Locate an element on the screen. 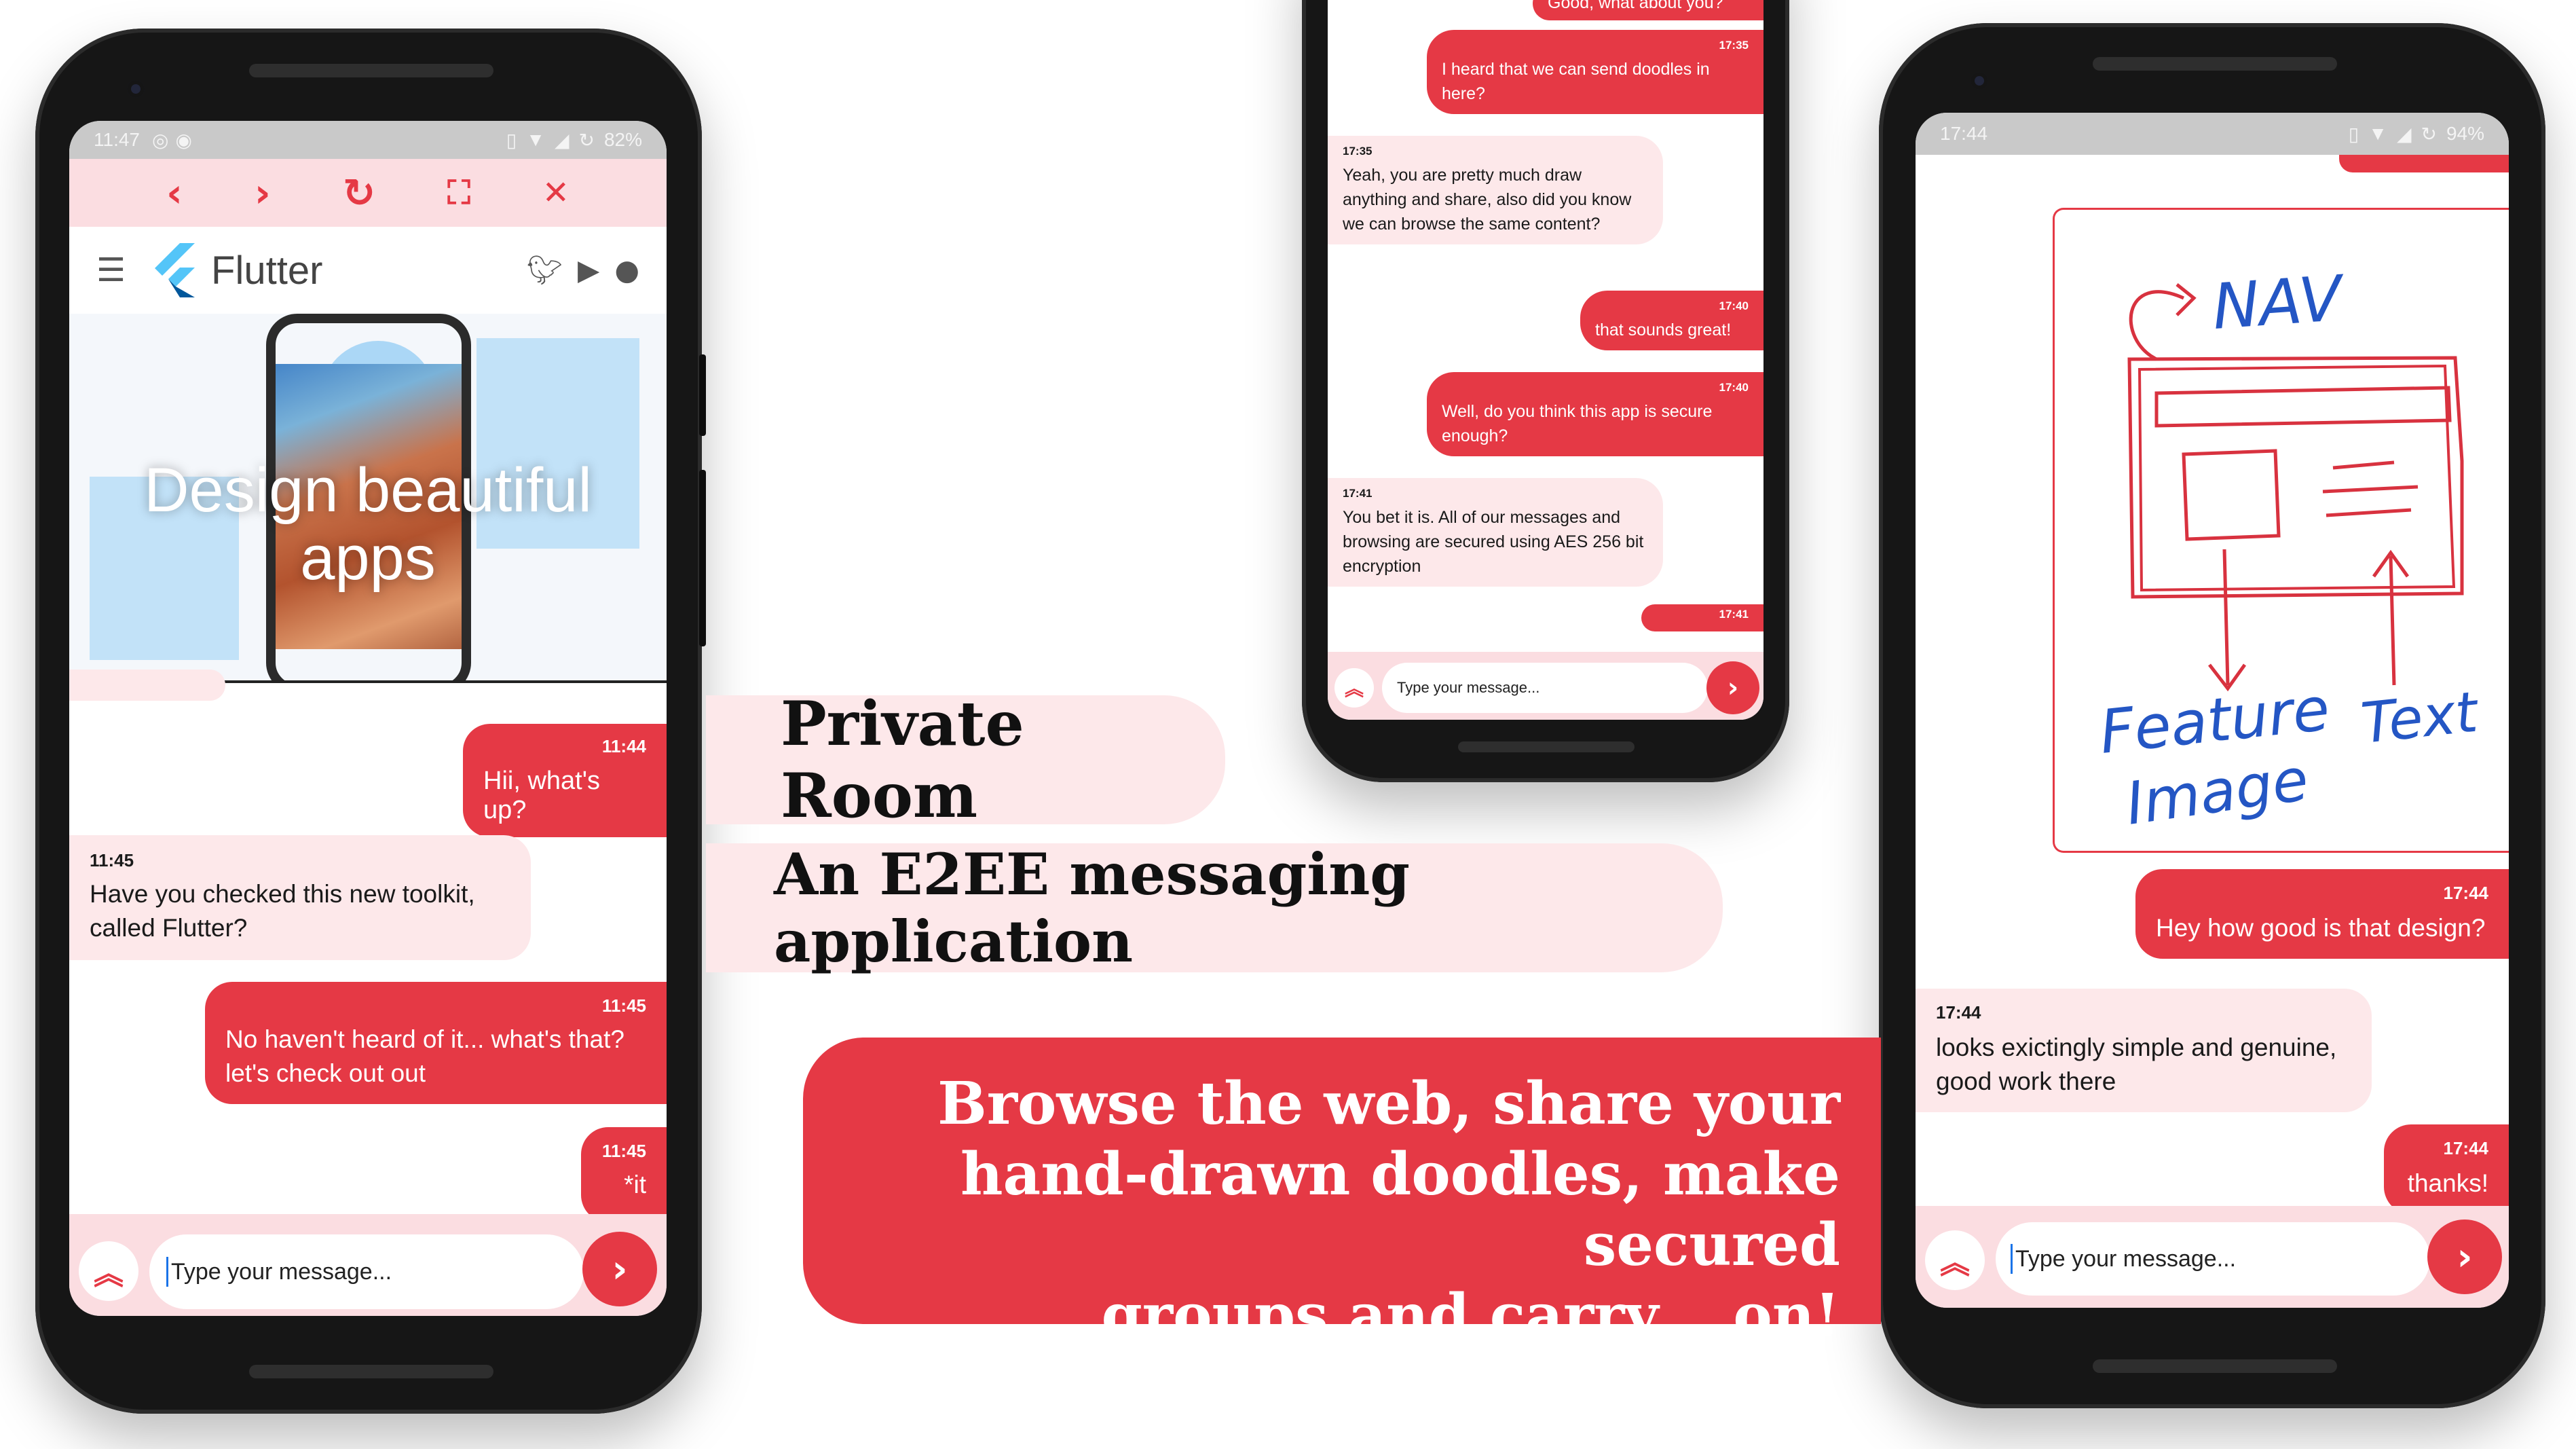 The image size is (2576, 1449). status-bar: 11:47 ◎ ◉ ▯ ▼ ◢ ↻ 82% is located at coordinates (368, 140).